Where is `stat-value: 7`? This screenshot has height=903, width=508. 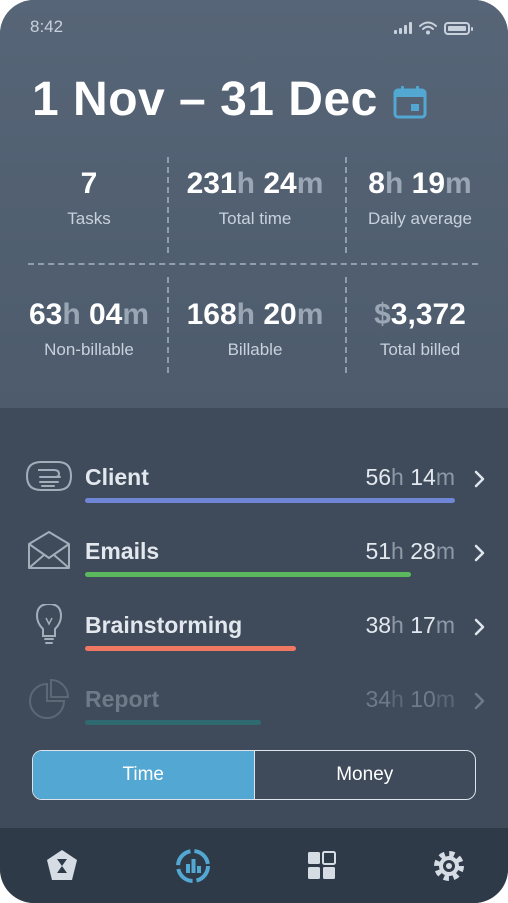
stat-value: 7 is located at coordinates (89, 183).